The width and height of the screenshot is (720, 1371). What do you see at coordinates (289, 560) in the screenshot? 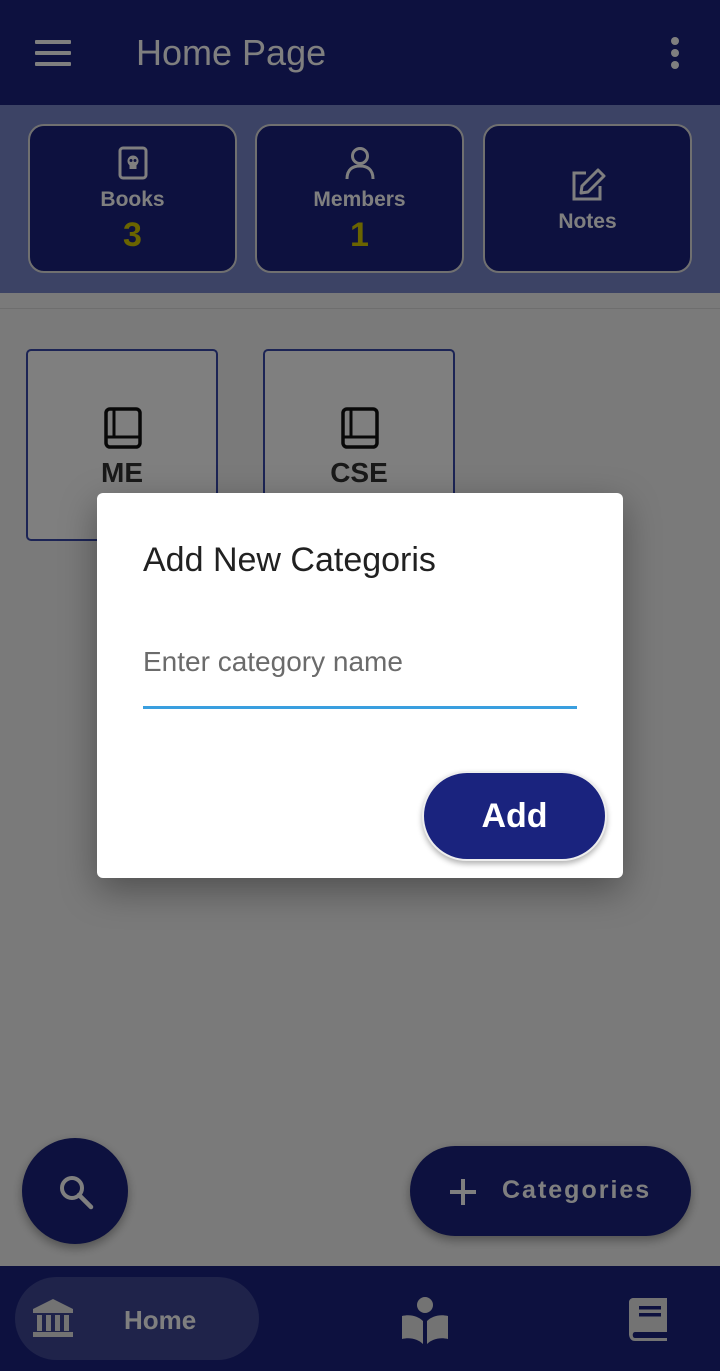
I see `dialog-title: Add New Categoris` at bounding box center [289, 560].